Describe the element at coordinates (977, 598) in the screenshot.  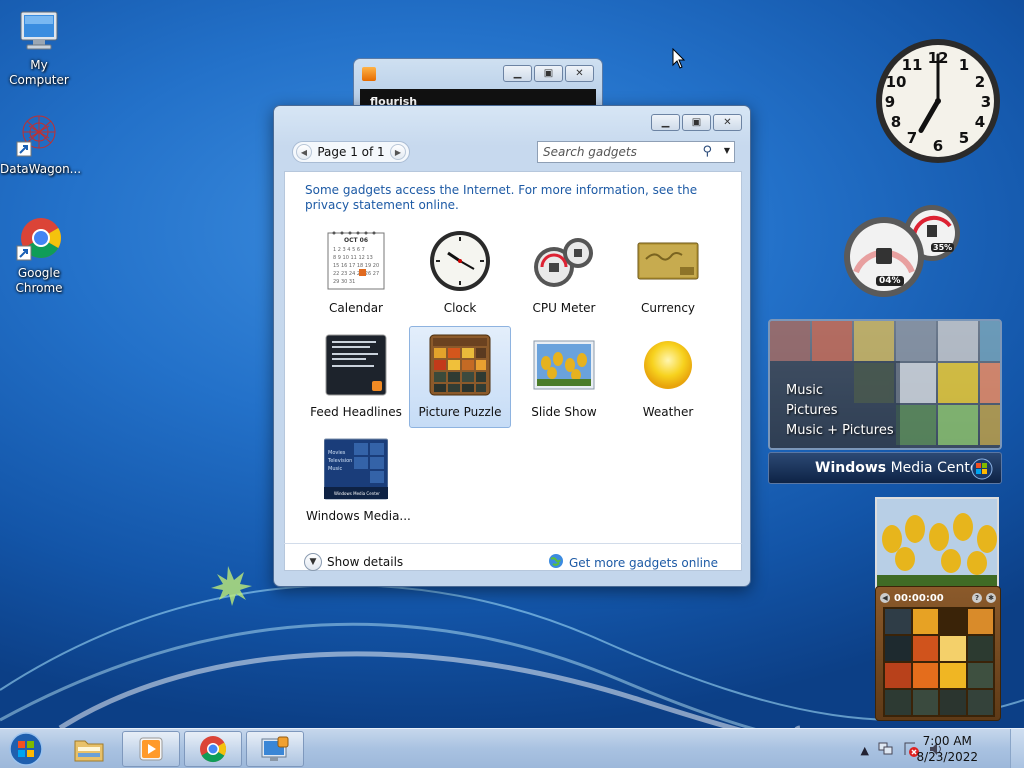
I see `help-icon: ?` at that location.